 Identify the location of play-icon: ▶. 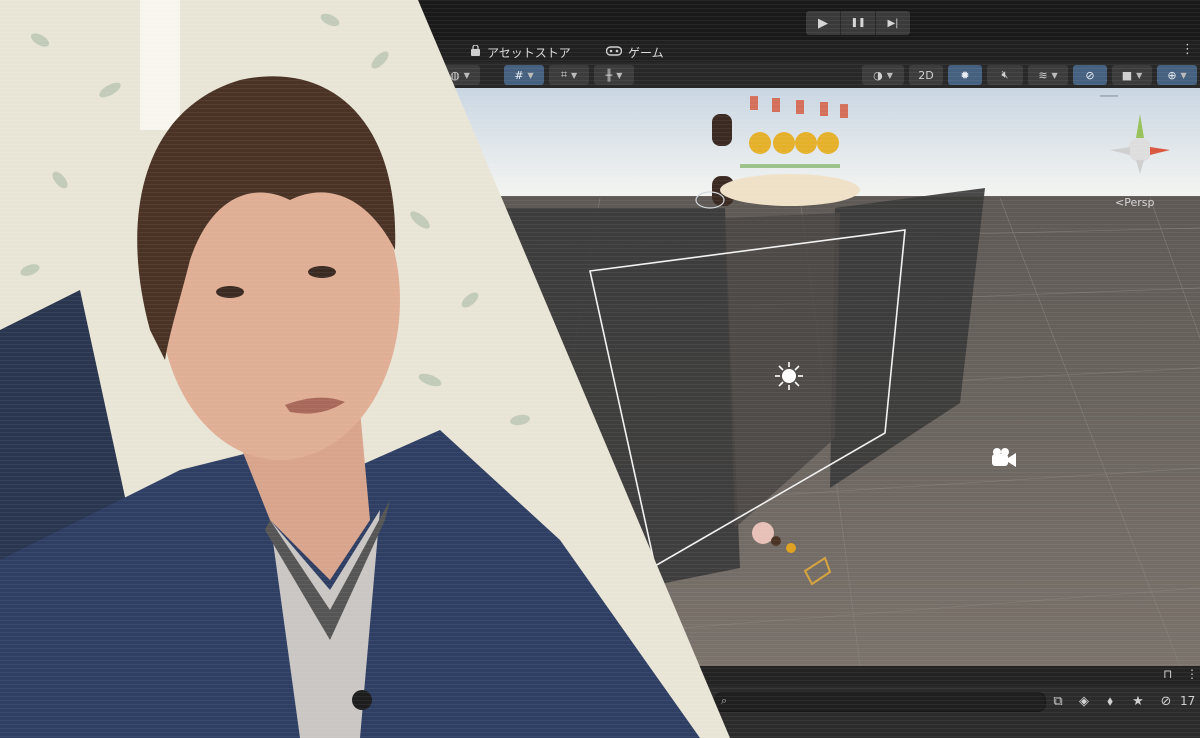
(823, 23).